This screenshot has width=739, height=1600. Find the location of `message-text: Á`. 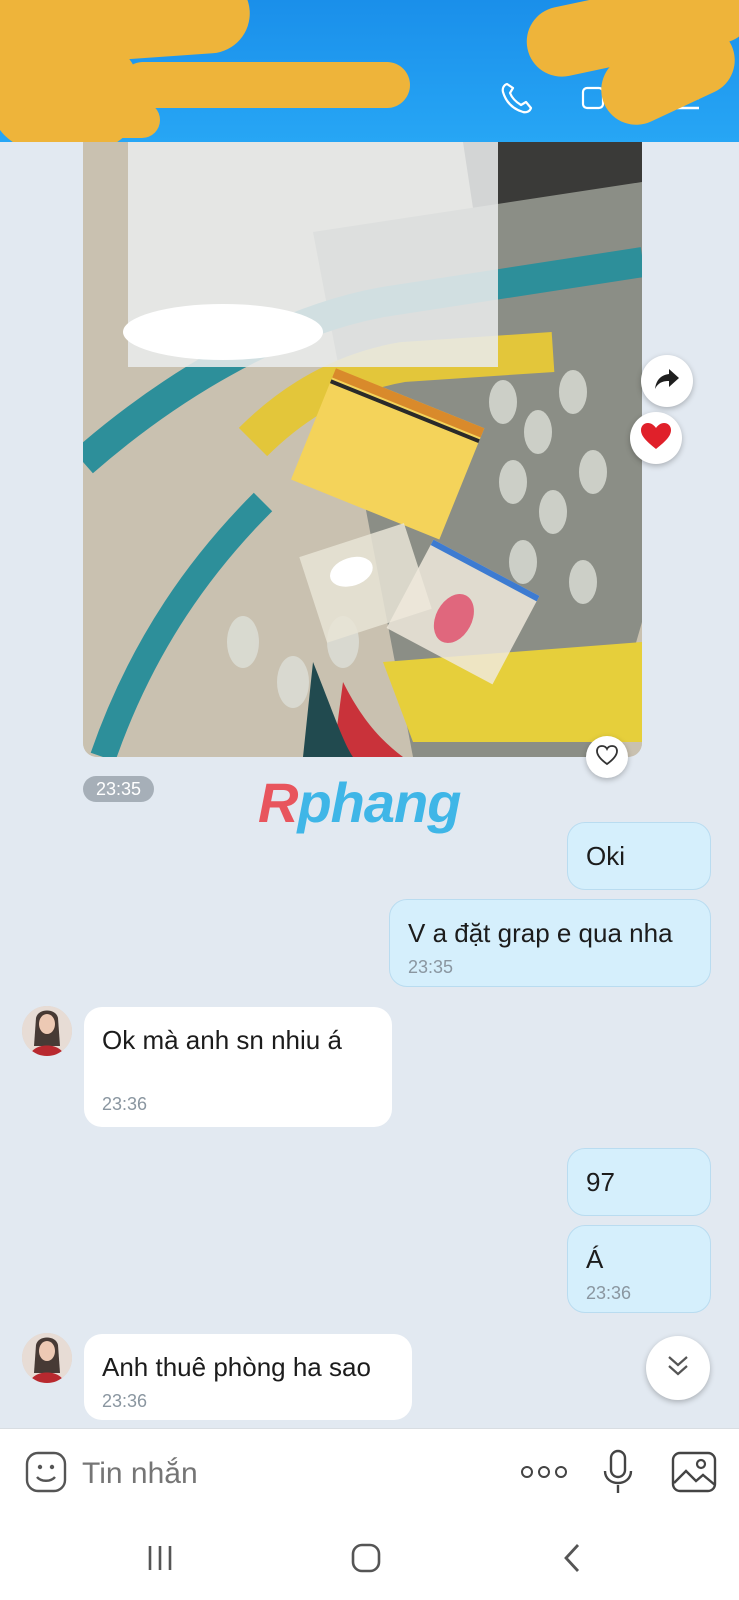

message-text: Á is located at coordinates (595, 1259).